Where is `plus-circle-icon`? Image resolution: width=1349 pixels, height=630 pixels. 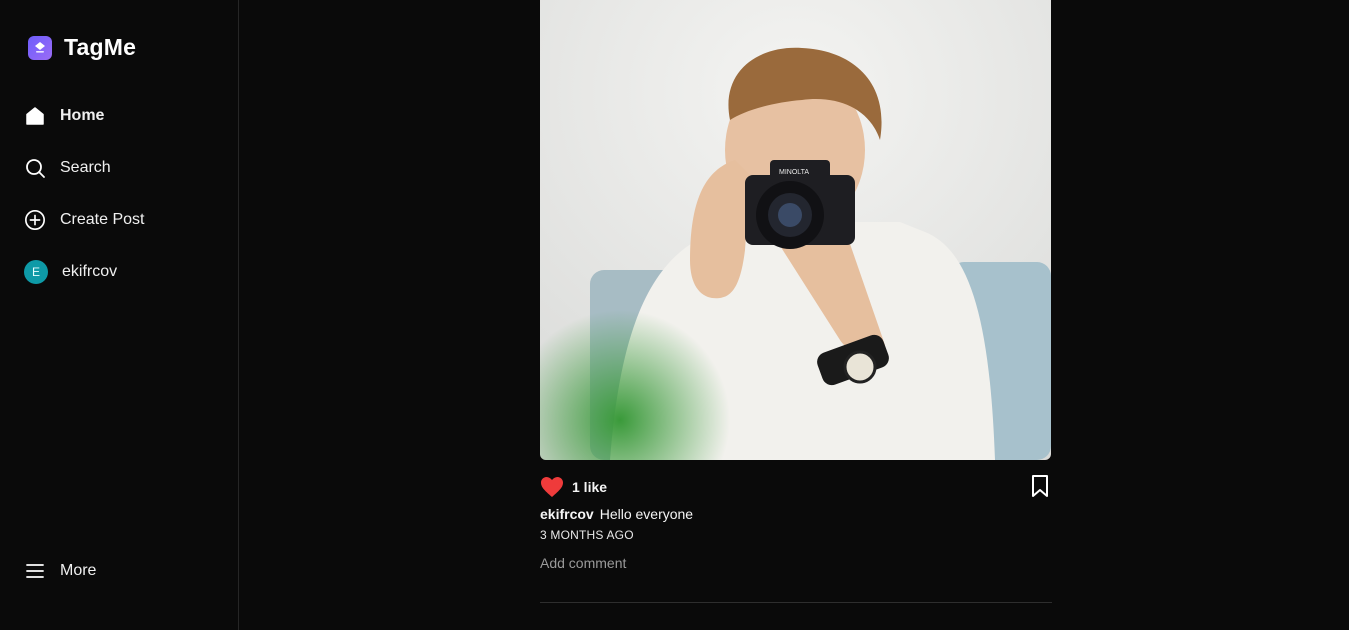 plus-circle-icon is located at coordinates (35, 220).